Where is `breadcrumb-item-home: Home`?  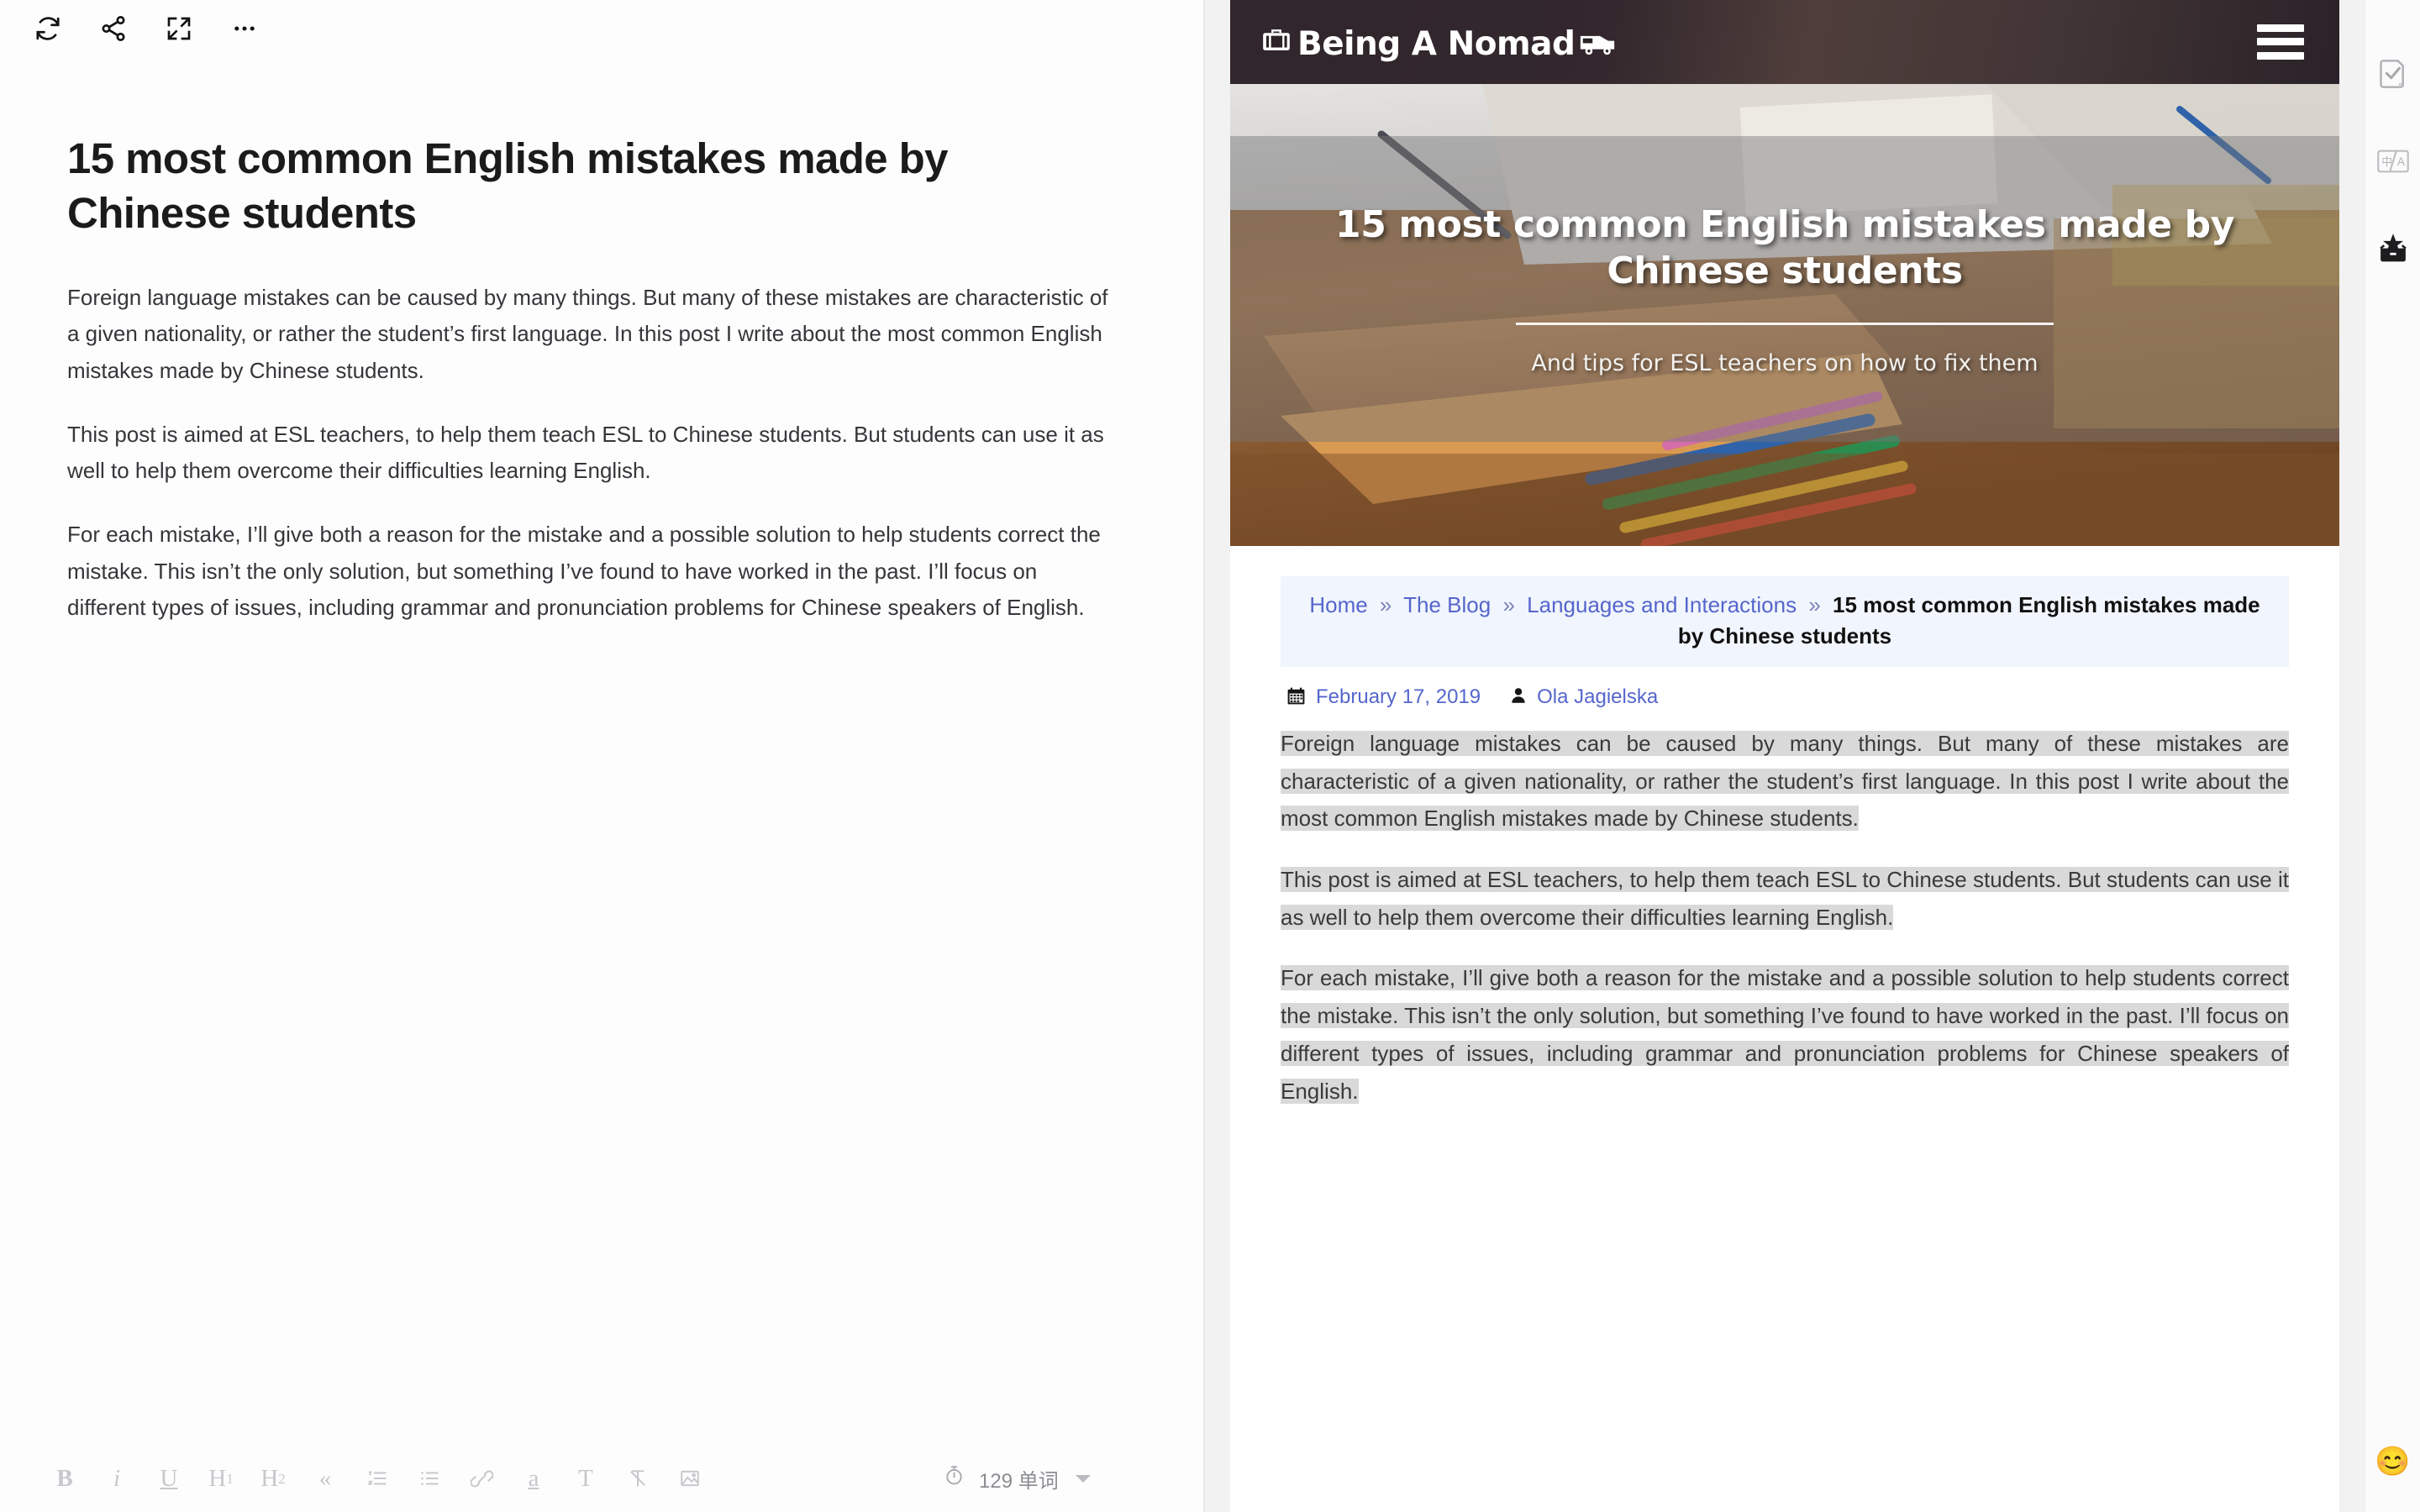
breadcrumb-item-home: Home is located at coordinates (1338, 604).